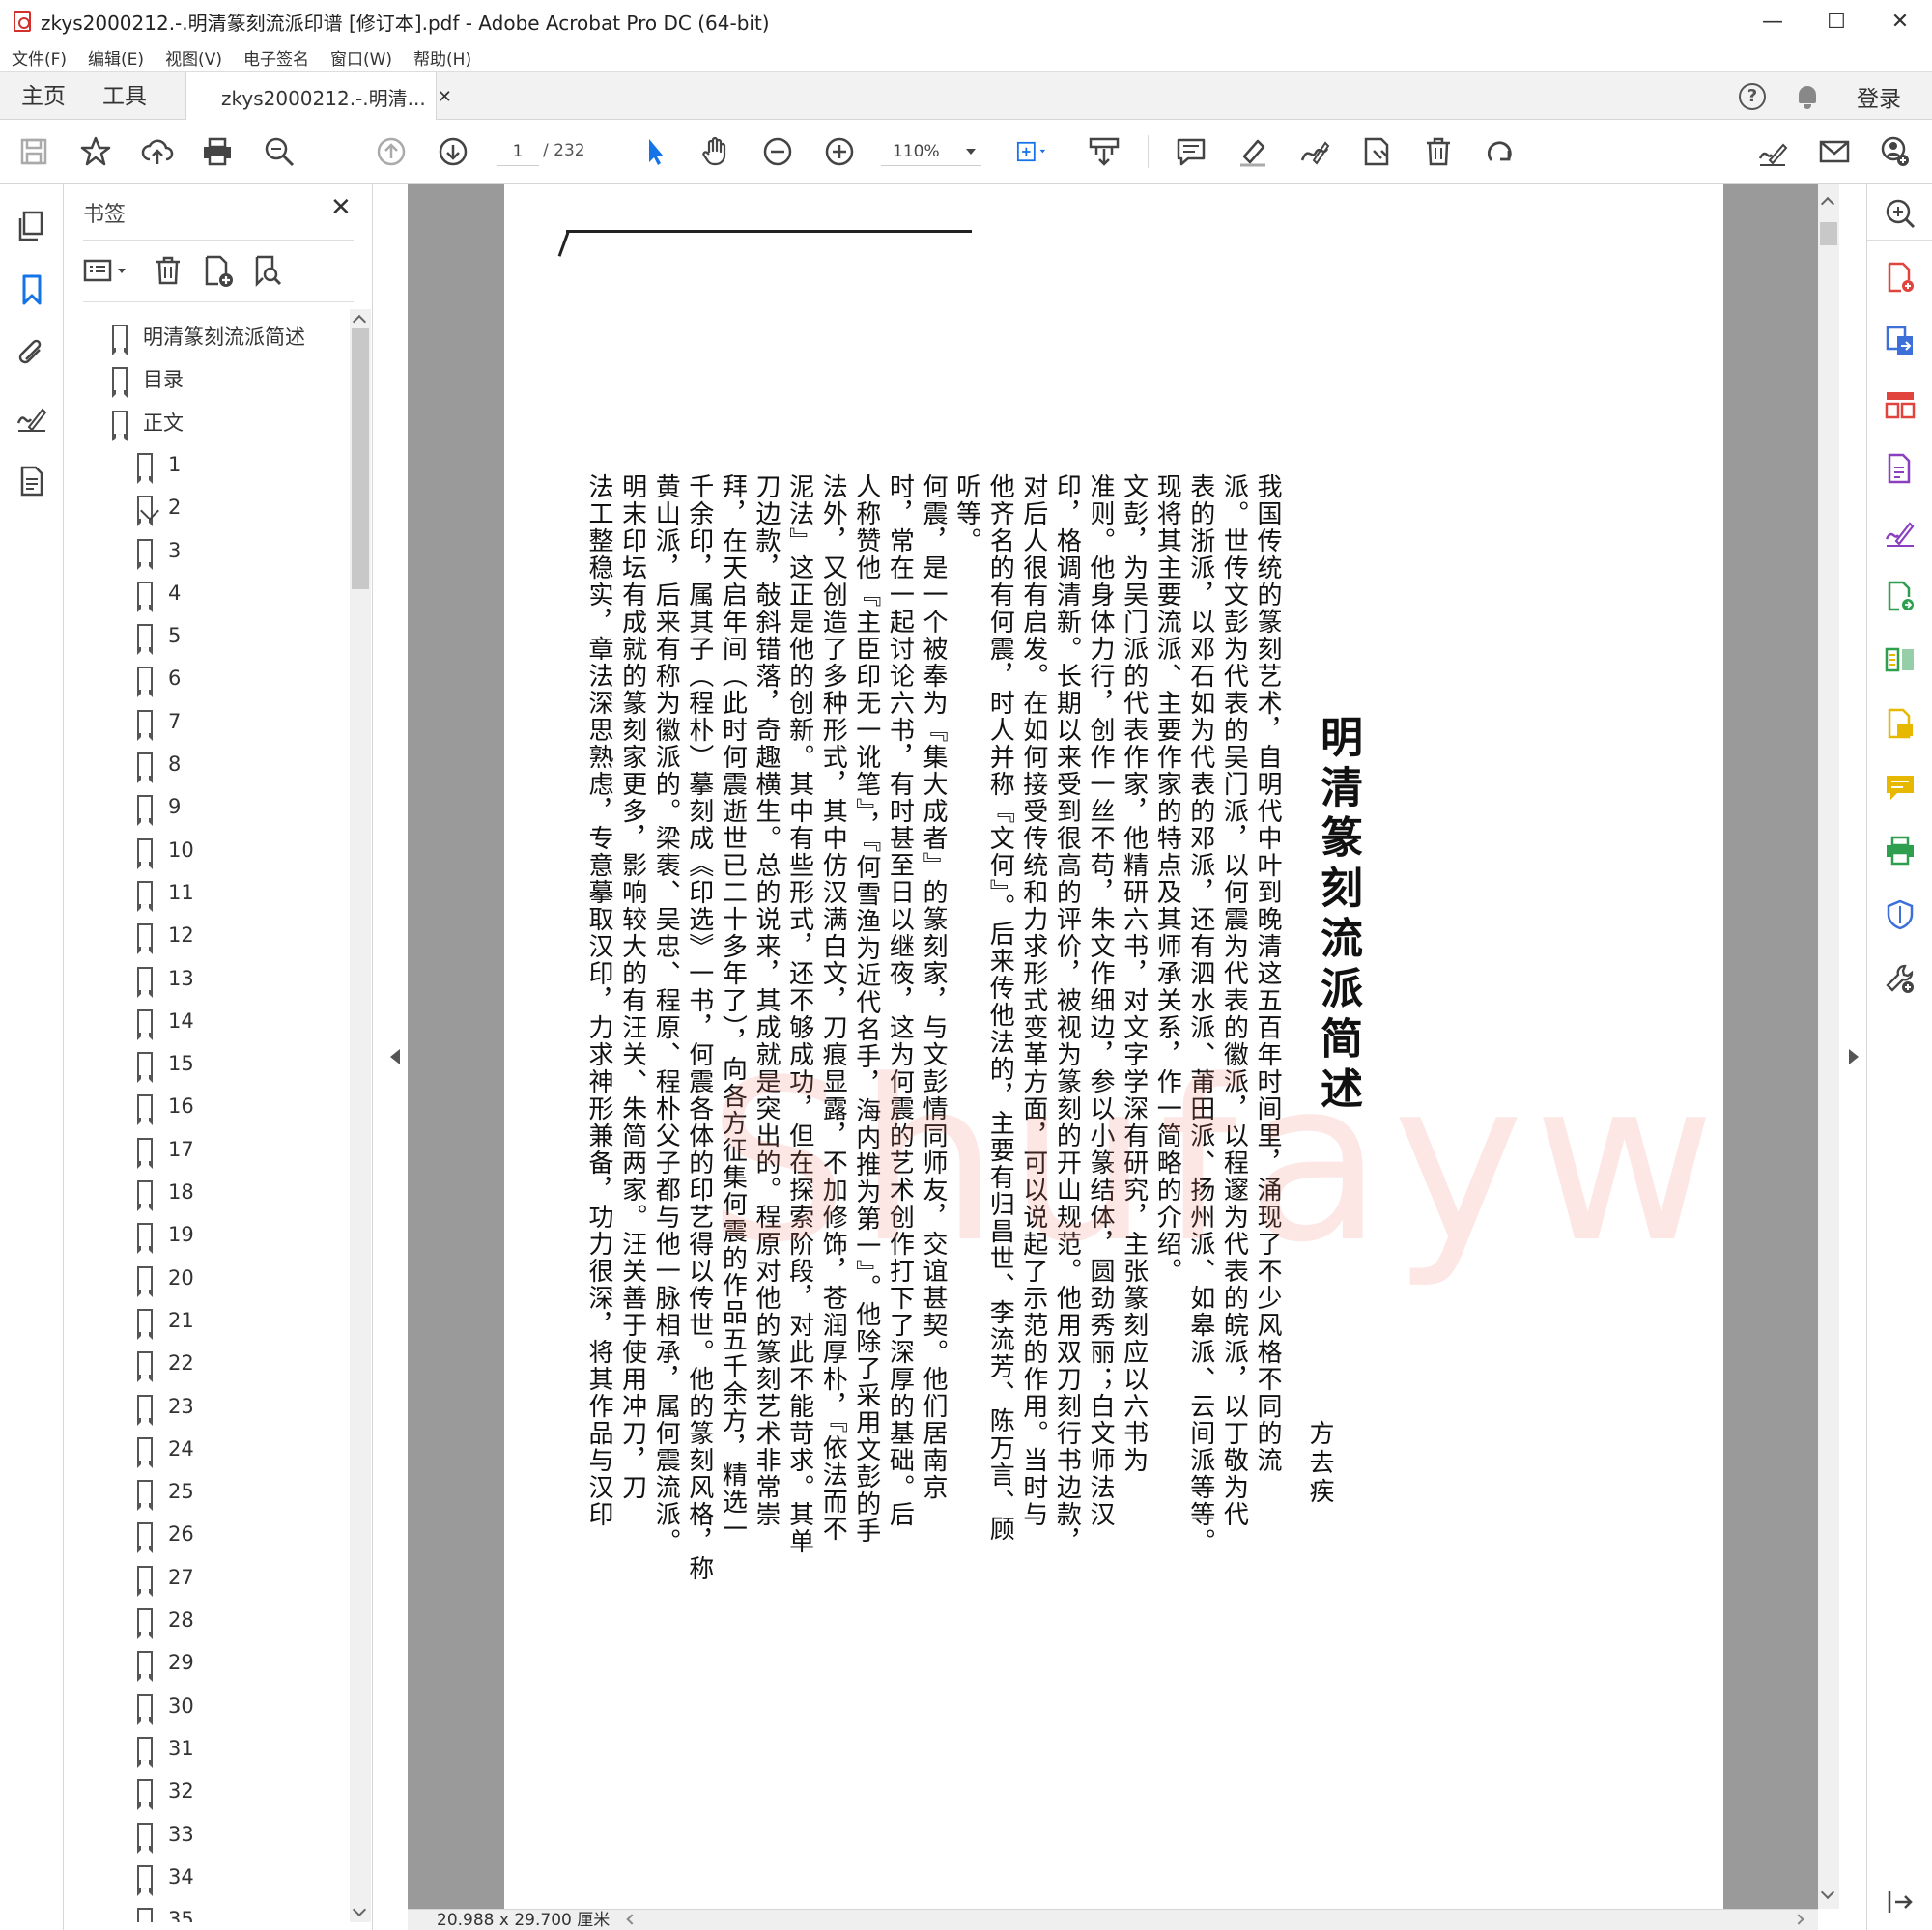 The width and height of the screenshot is (1932, 1930). What do you see at coordinates (360, 1115) in the screenshot?
I see `bookmarks-scrollbar` at bounding box center [360, 1115].